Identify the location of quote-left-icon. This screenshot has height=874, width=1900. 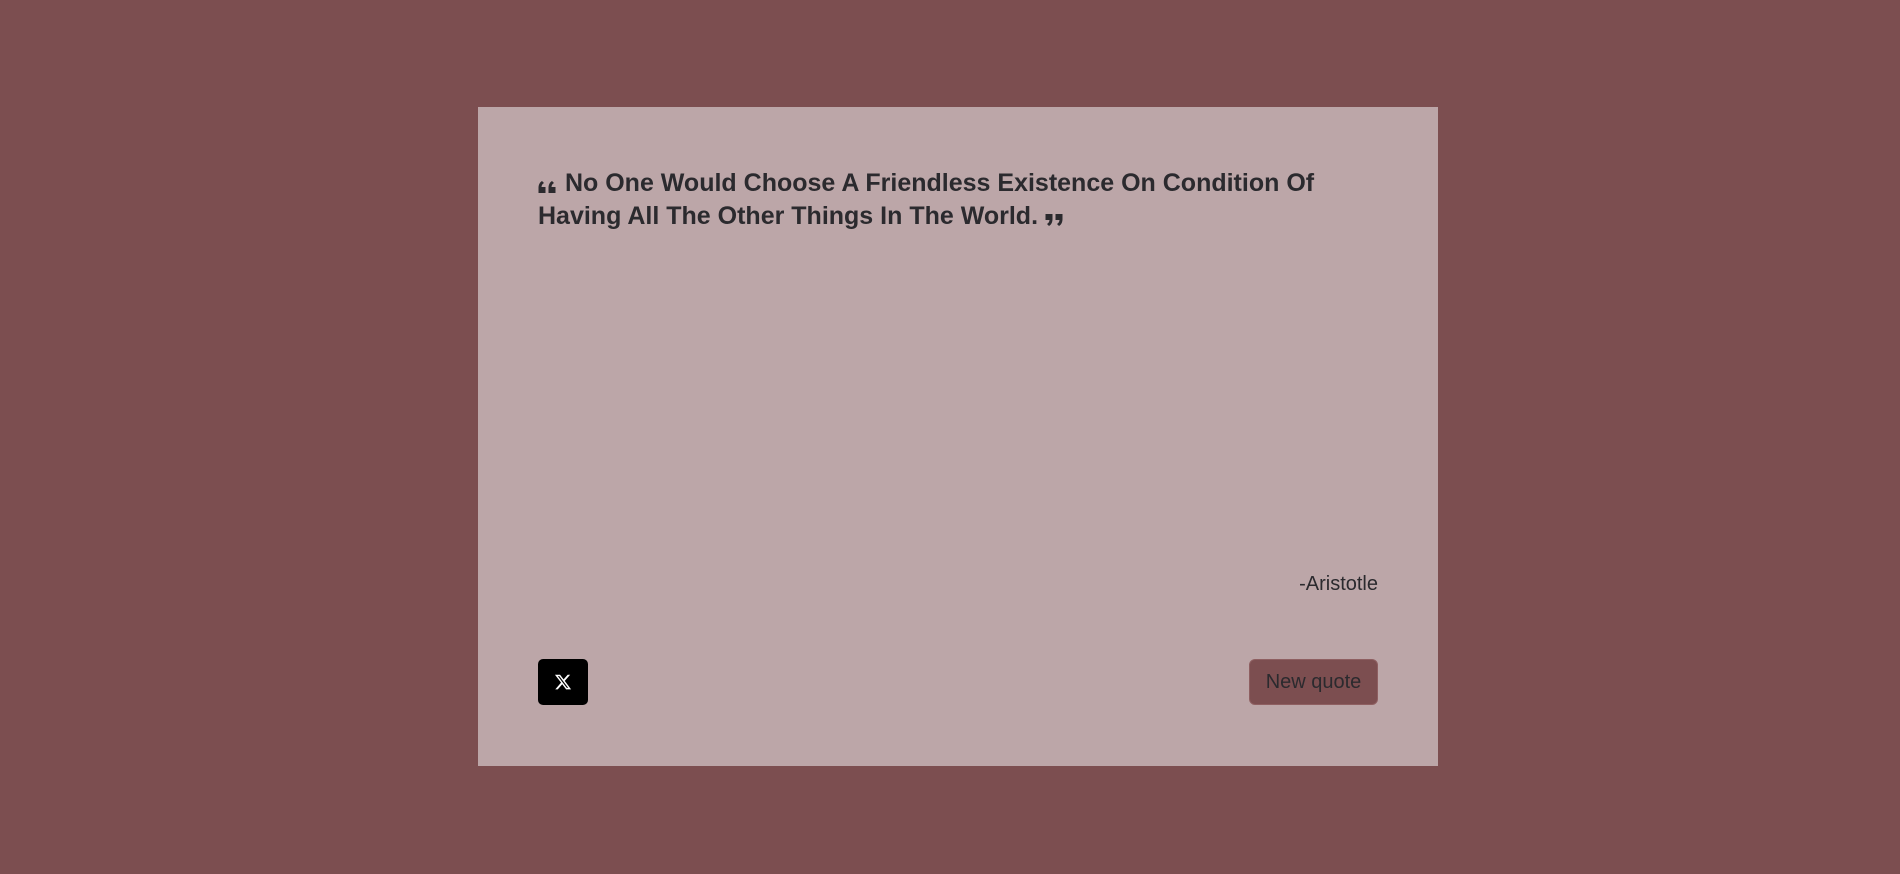
(548, 187).